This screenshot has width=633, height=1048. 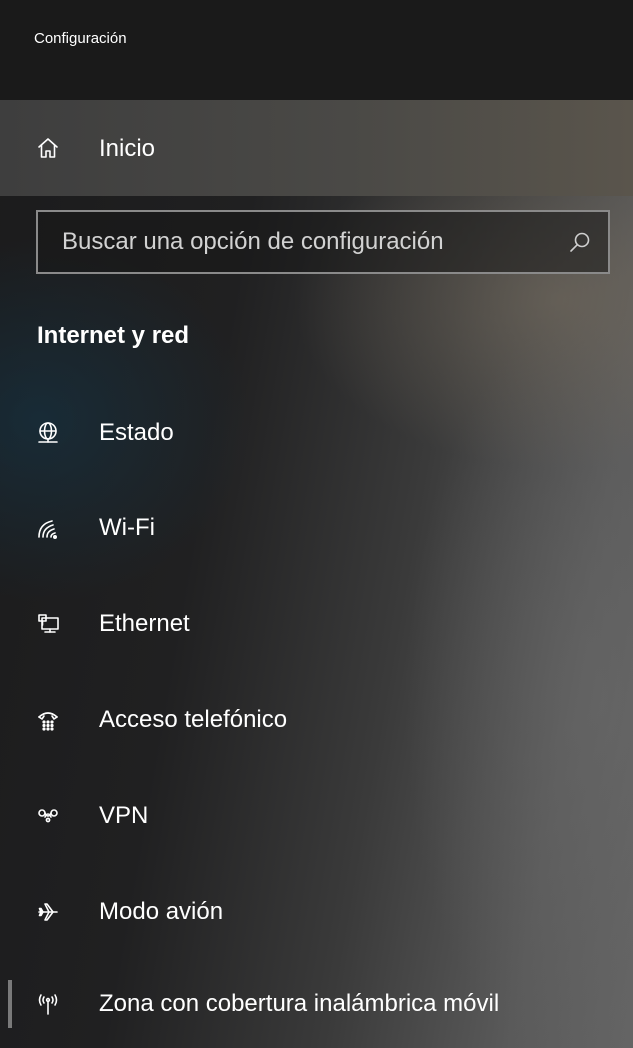 What do you see at coordinates (10, 1004) in the screenshot?
I see `selected-indicator` at bounding box center [10, 1004].